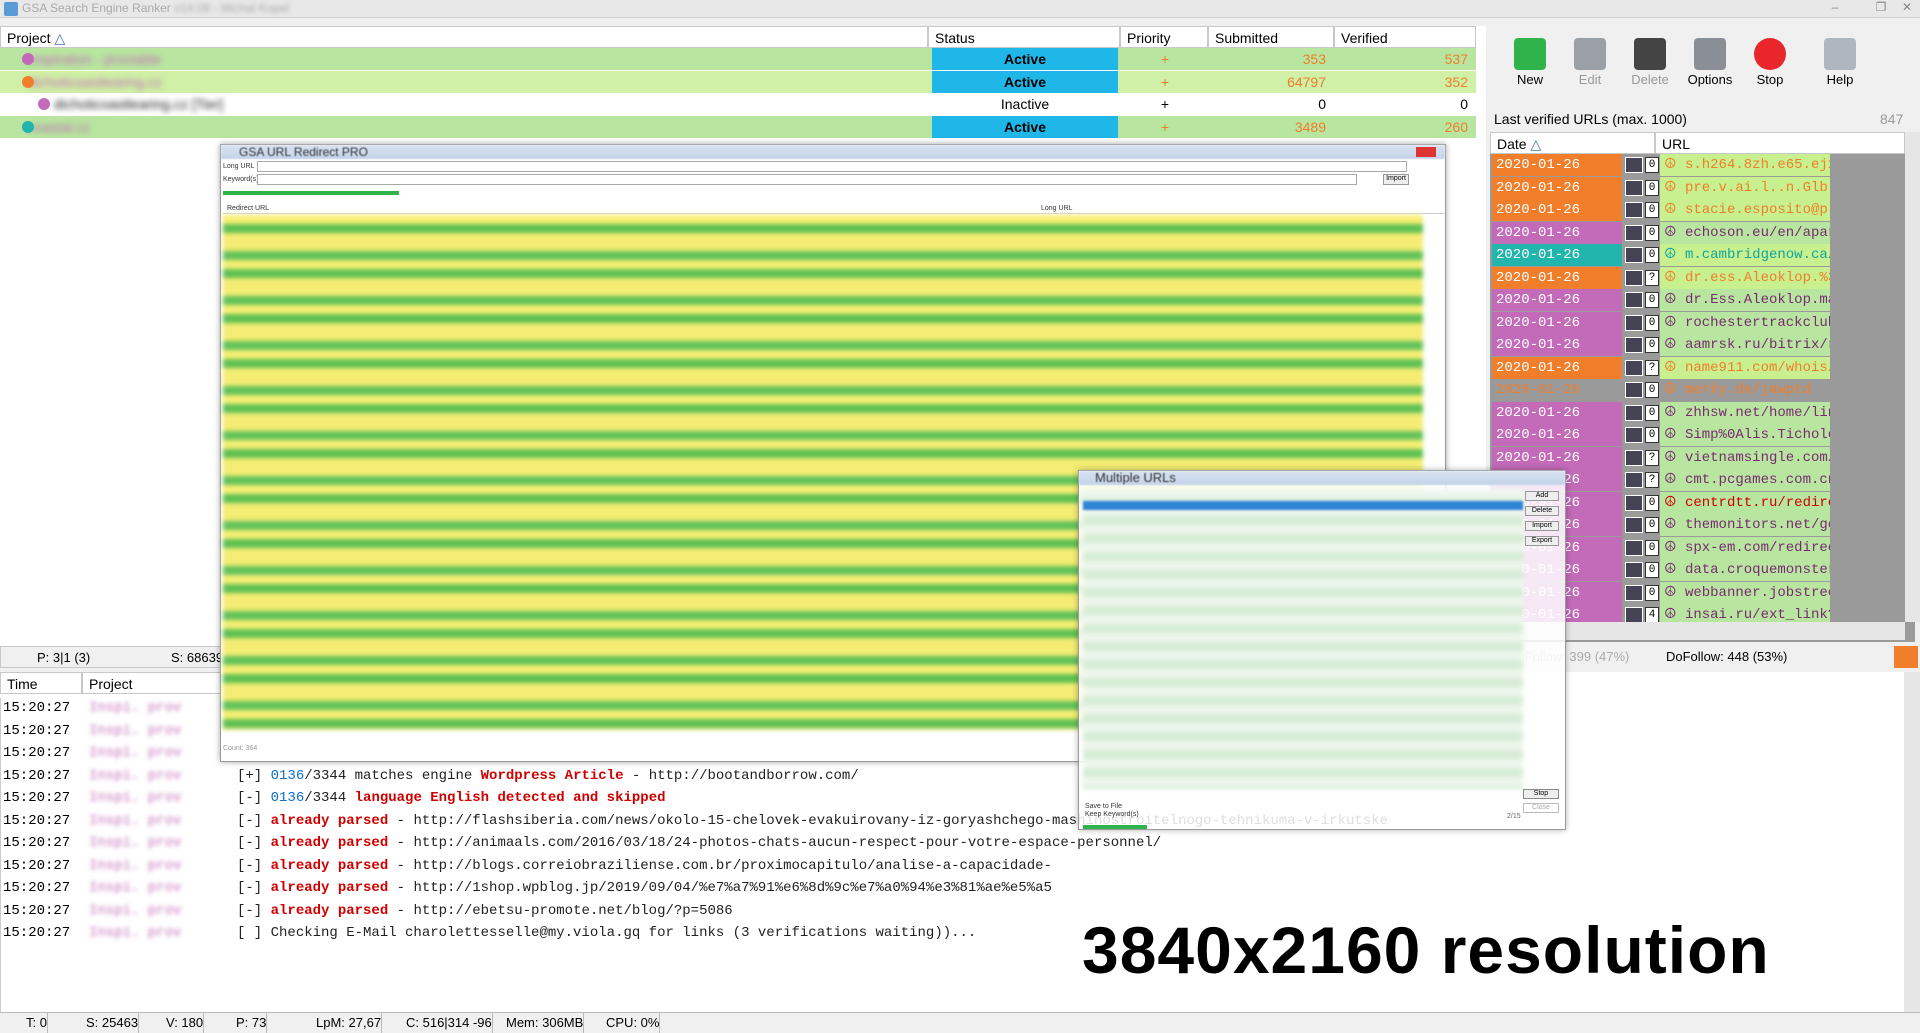 The width and height of the screenshot is (1920, 1033). What do you see at coordinates (1912, 842) in the screenshot?
I see `log-scrollbar` at bounding box center [1912, 842].